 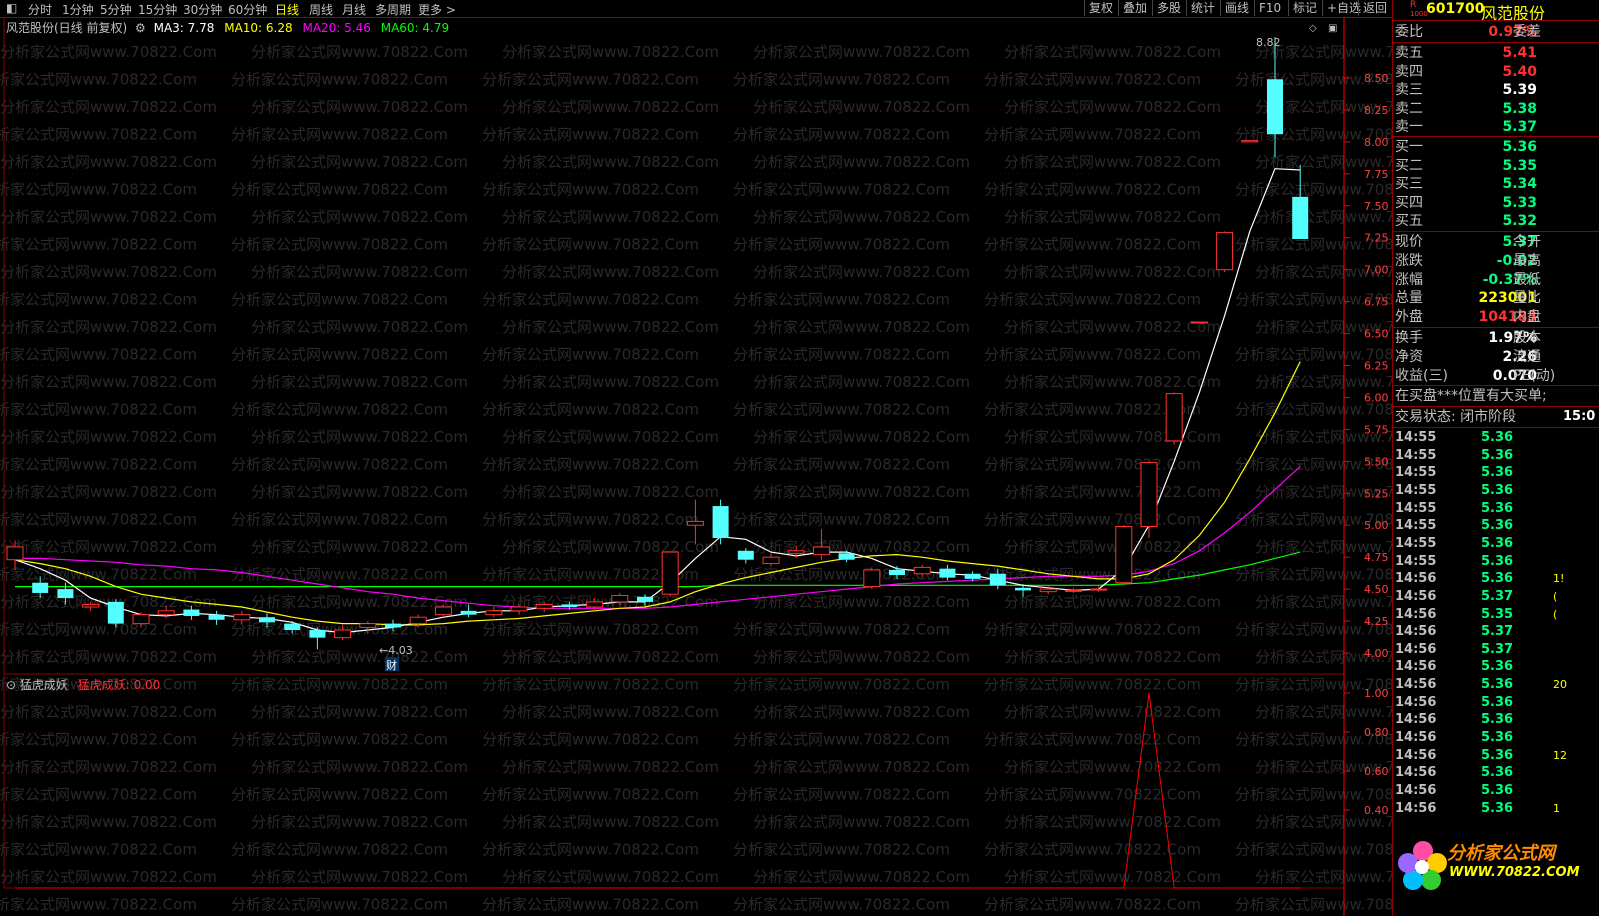 What do you see at coordinates (1376, 693) in the screenshot?
I see `indicator-tick-label: 1.00` at bounding box center [1376, 693].